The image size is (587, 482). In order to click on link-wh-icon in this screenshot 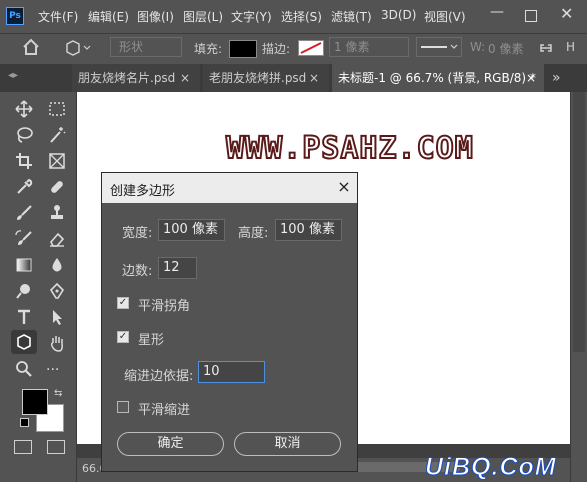, I will do `click(546, 49)`.